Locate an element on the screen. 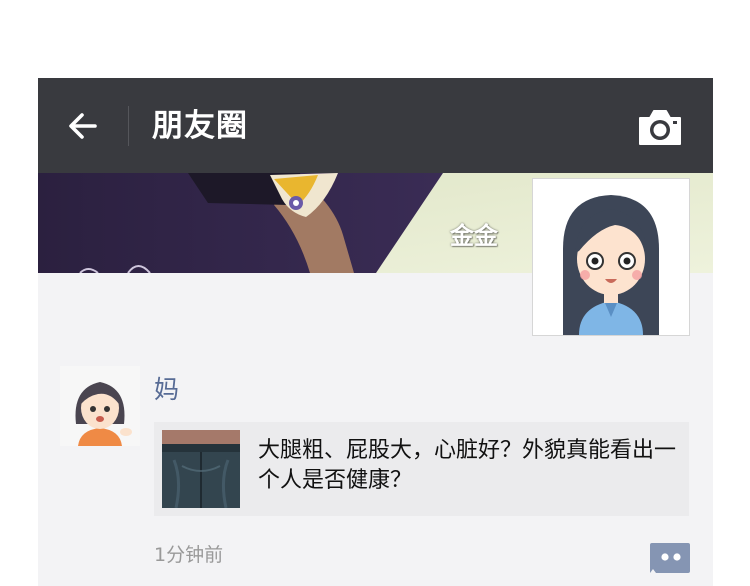 The height and width of the screenshot is (586, 750). back-button is located at coordinates (83, 126).